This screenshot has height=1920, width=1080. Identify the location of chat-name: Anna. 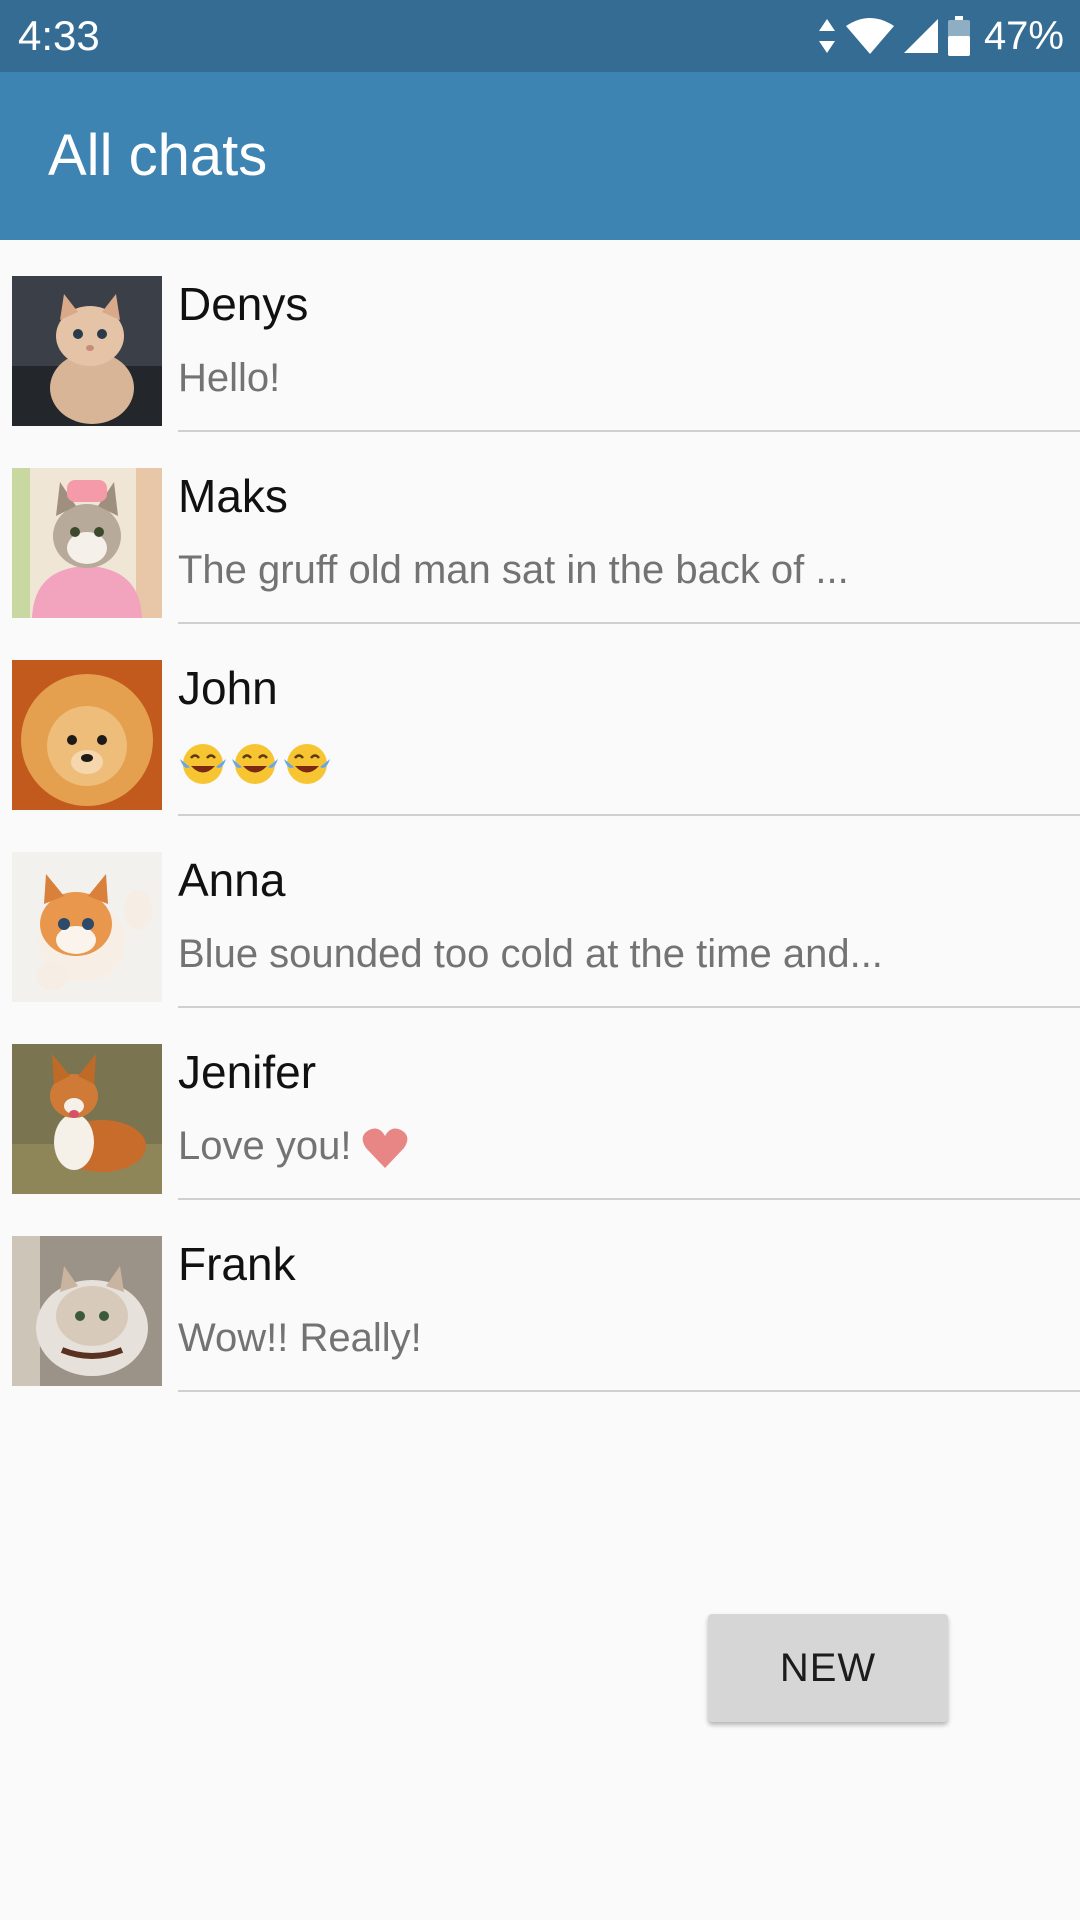
(232, 880).